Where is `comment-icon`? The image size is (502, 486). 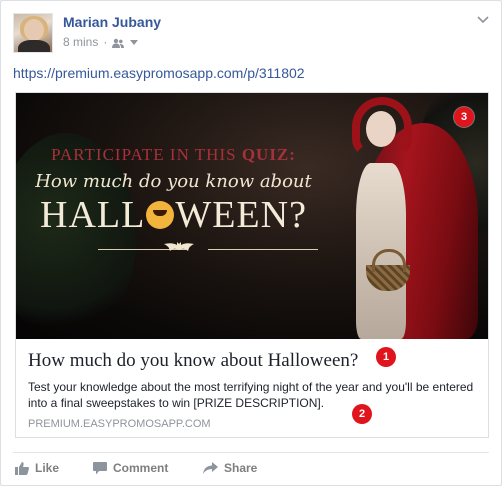 comment-icon is located at coordinates (100, 467).